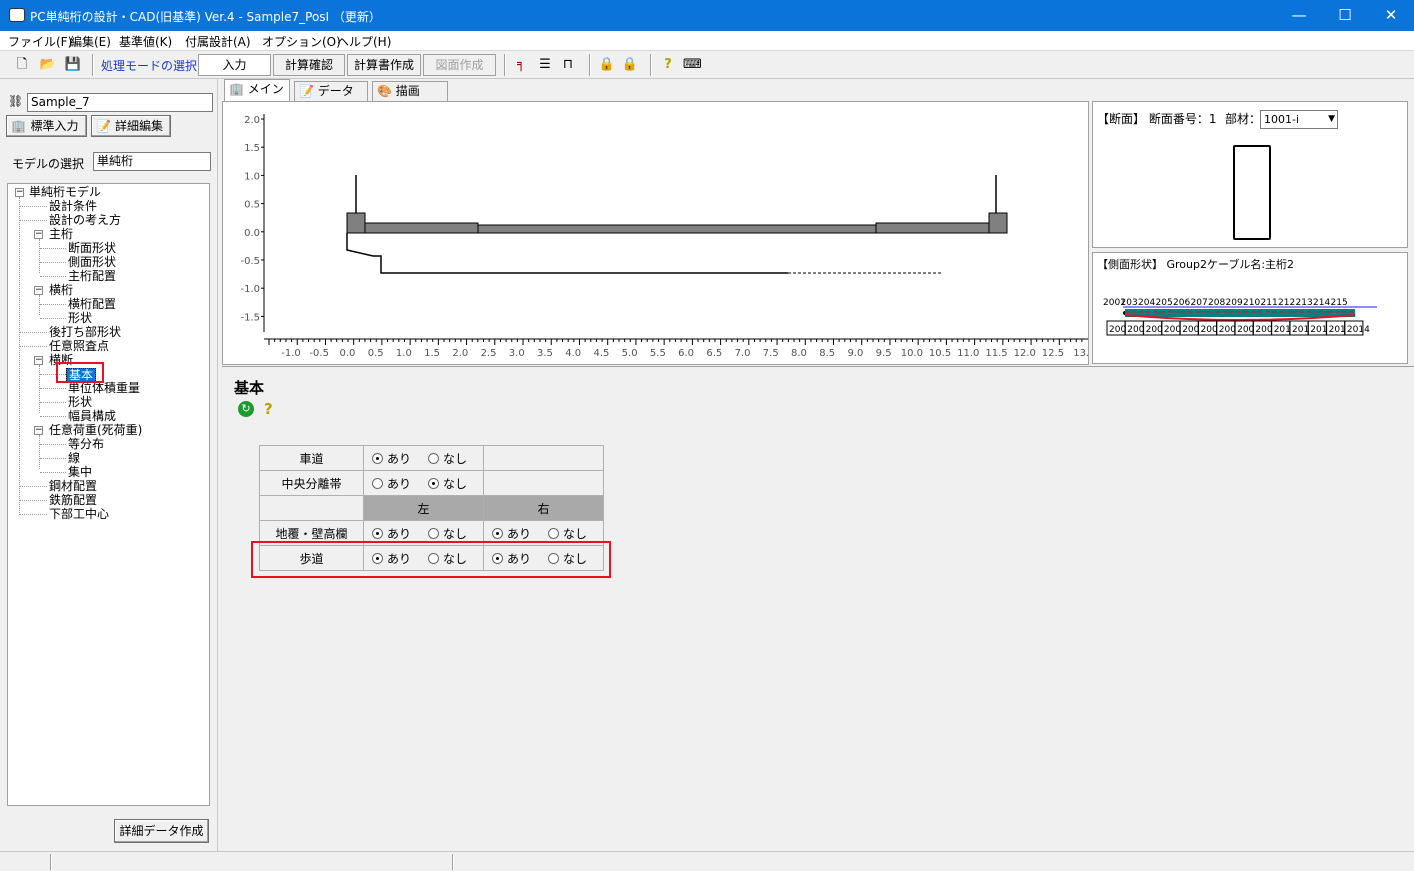 The image size is (1414, 871). What do you see at coordinates (932, 228) in the screenshot?
I see `right-sidewalk` at bounding box center [932, 228].